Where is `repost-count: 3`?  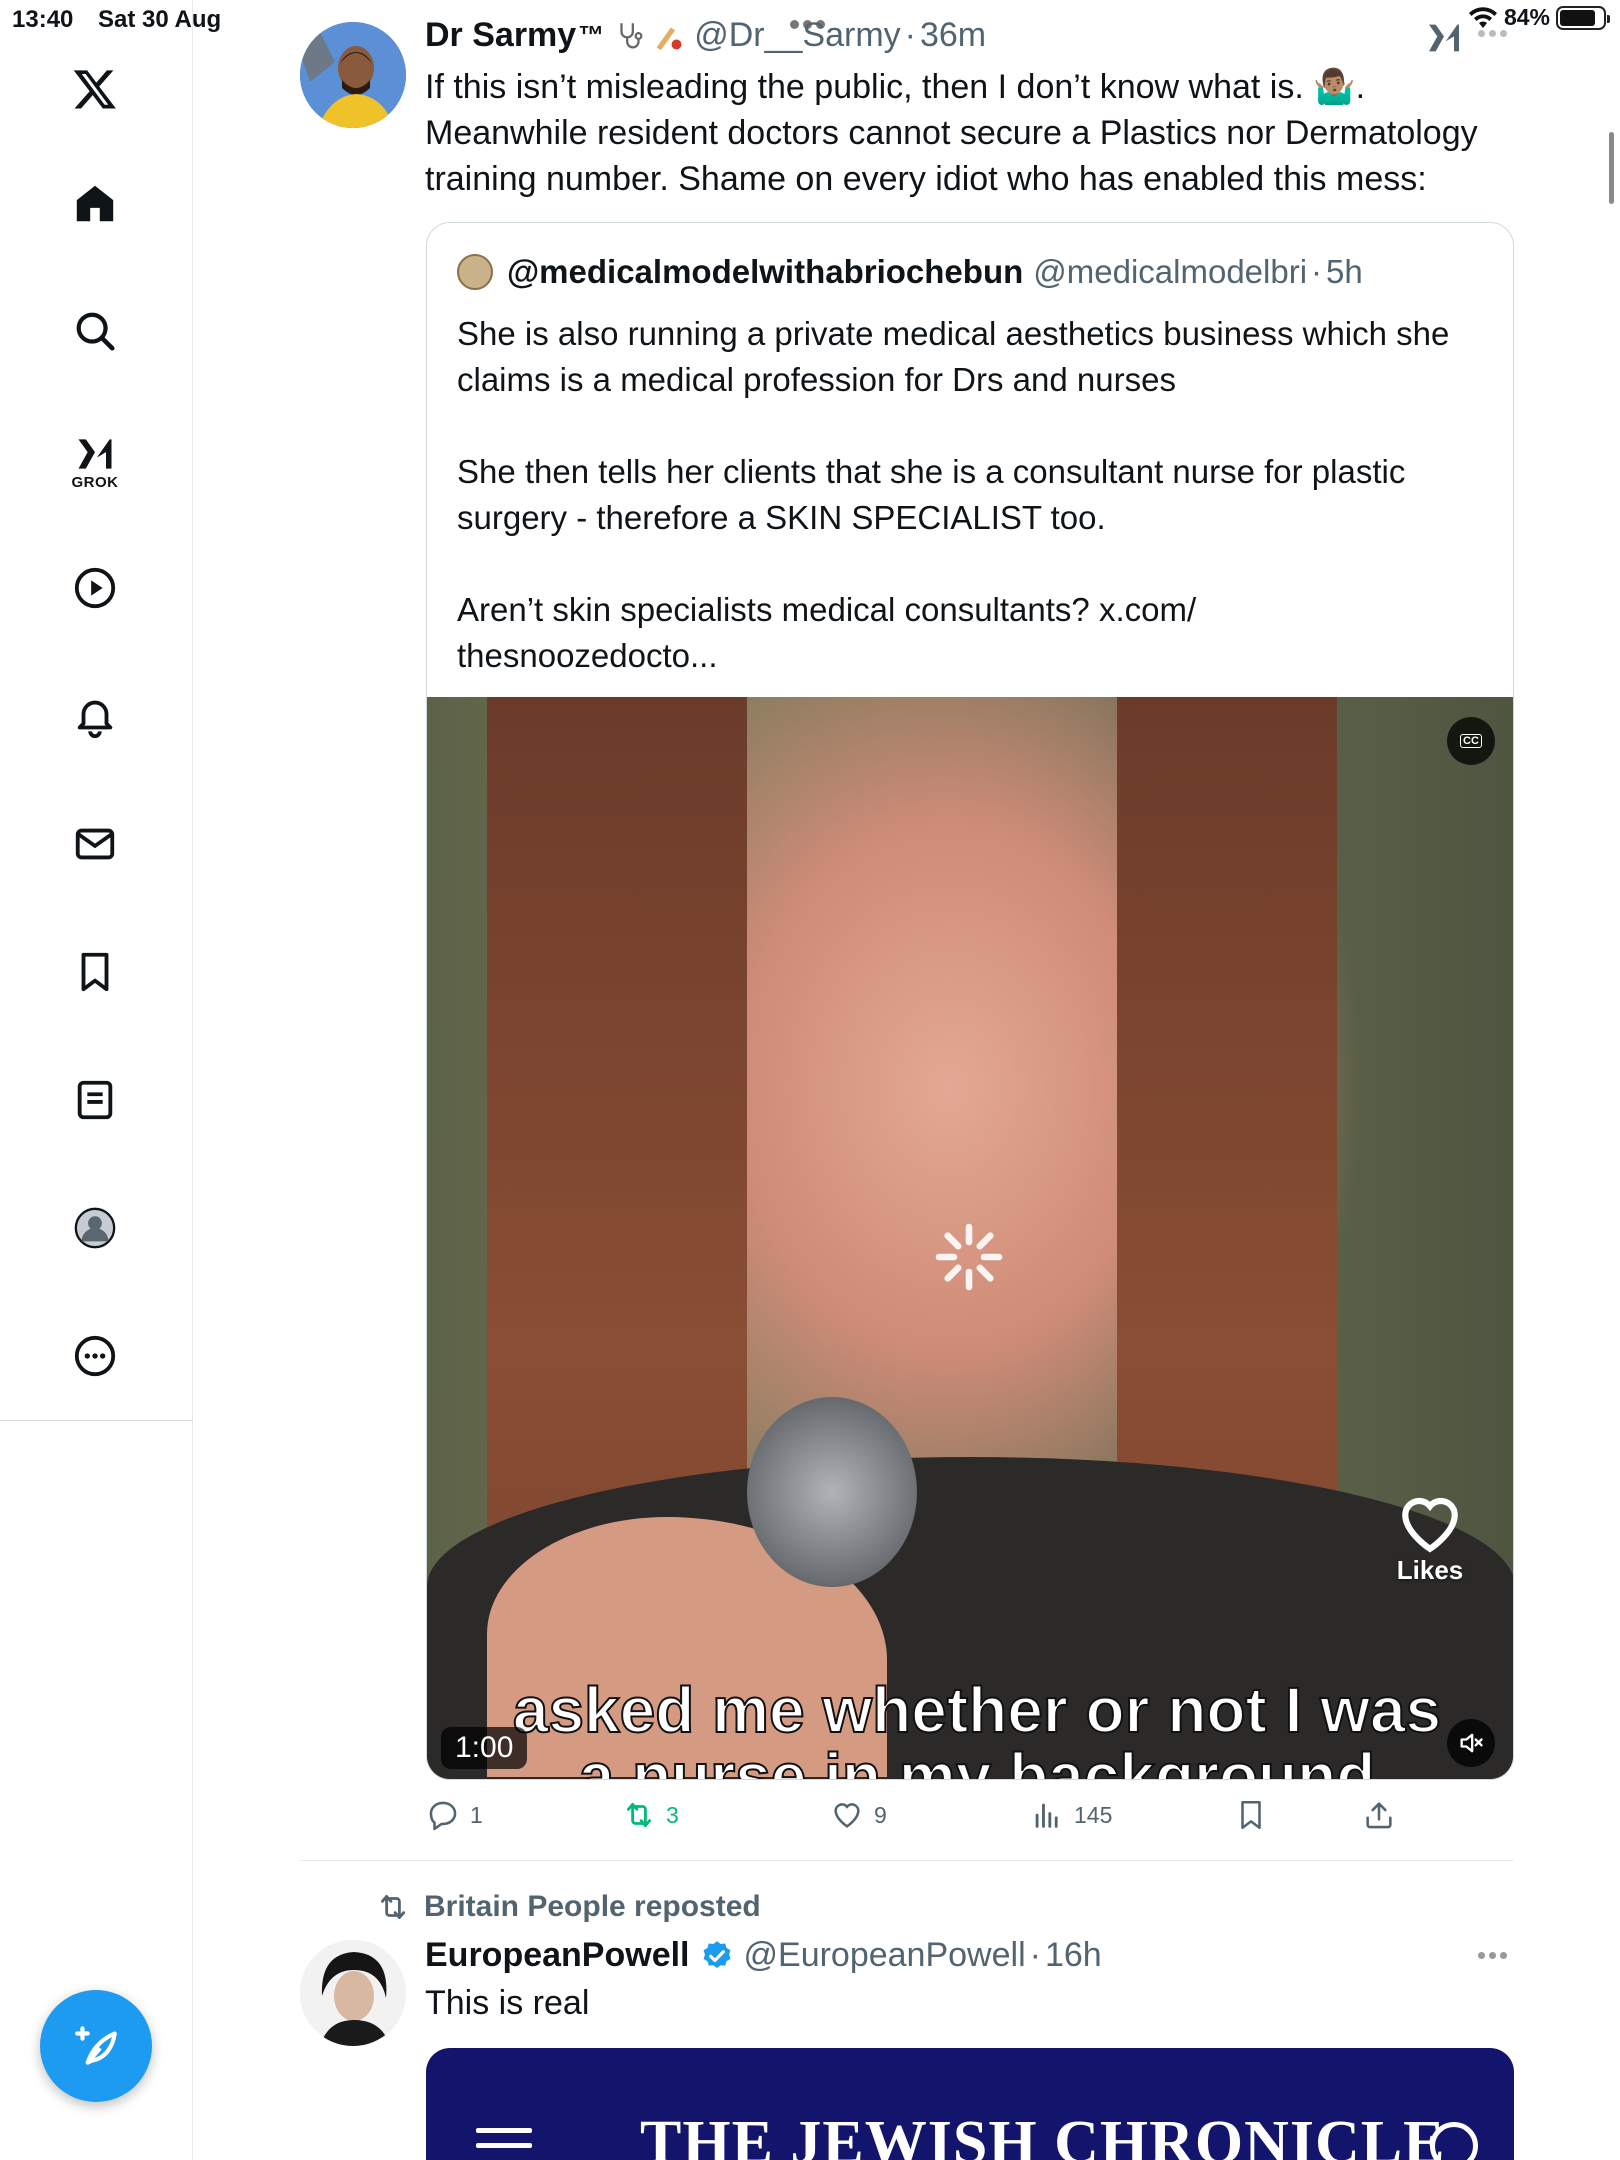 repost-count: 3 is located at coordinates (672, 1814).